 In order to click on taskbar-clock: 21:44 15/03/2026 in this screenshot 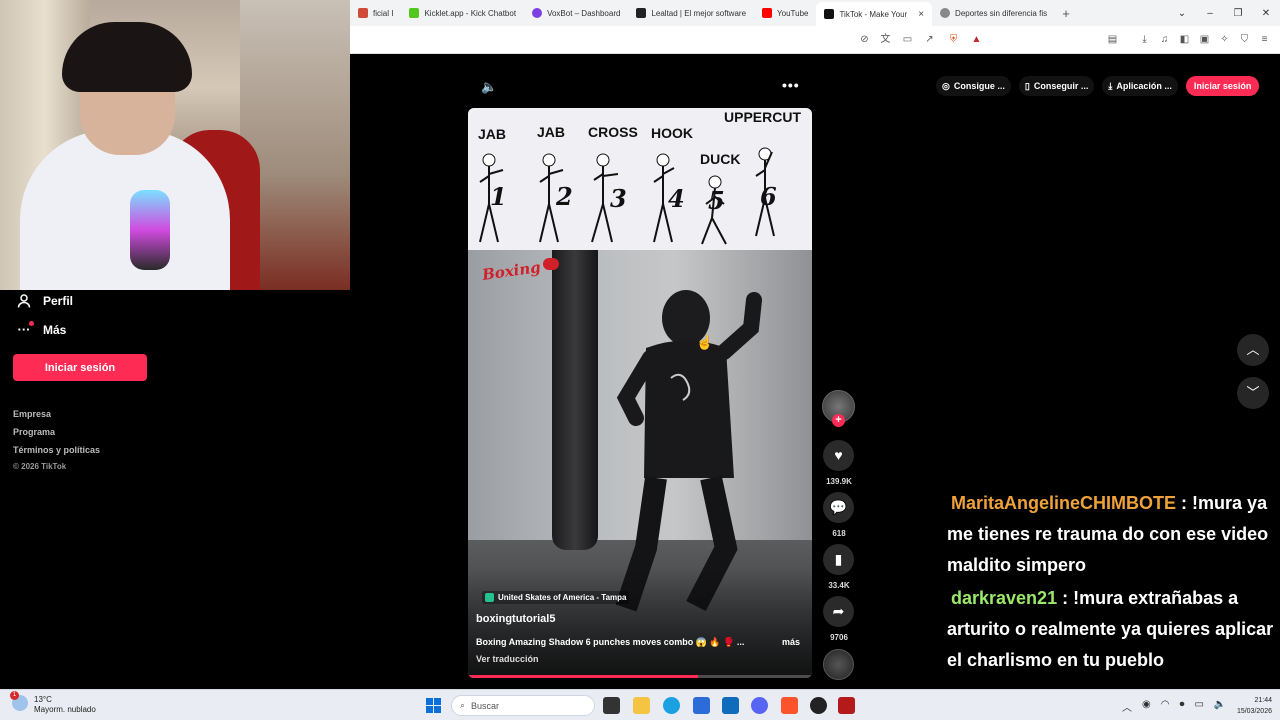, I will do `click(1247, 706)`.